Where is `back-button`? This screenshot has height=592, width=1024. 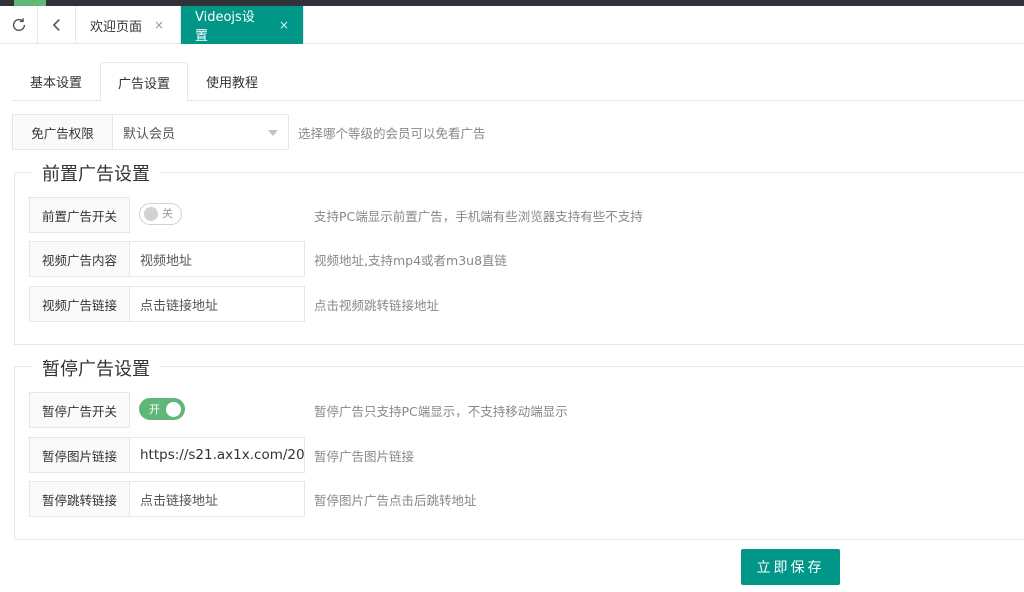 back-button is located at coordinates (57, 25).